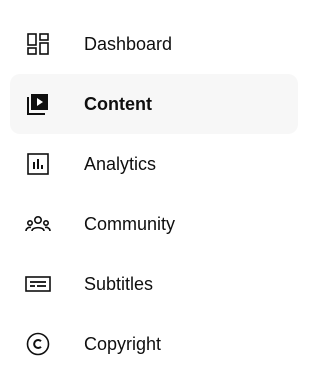 Image resolution: width=320 pixels, height=380 pixels. I want to click on sidebar-item-label: Subtitles, so click(119, 284).